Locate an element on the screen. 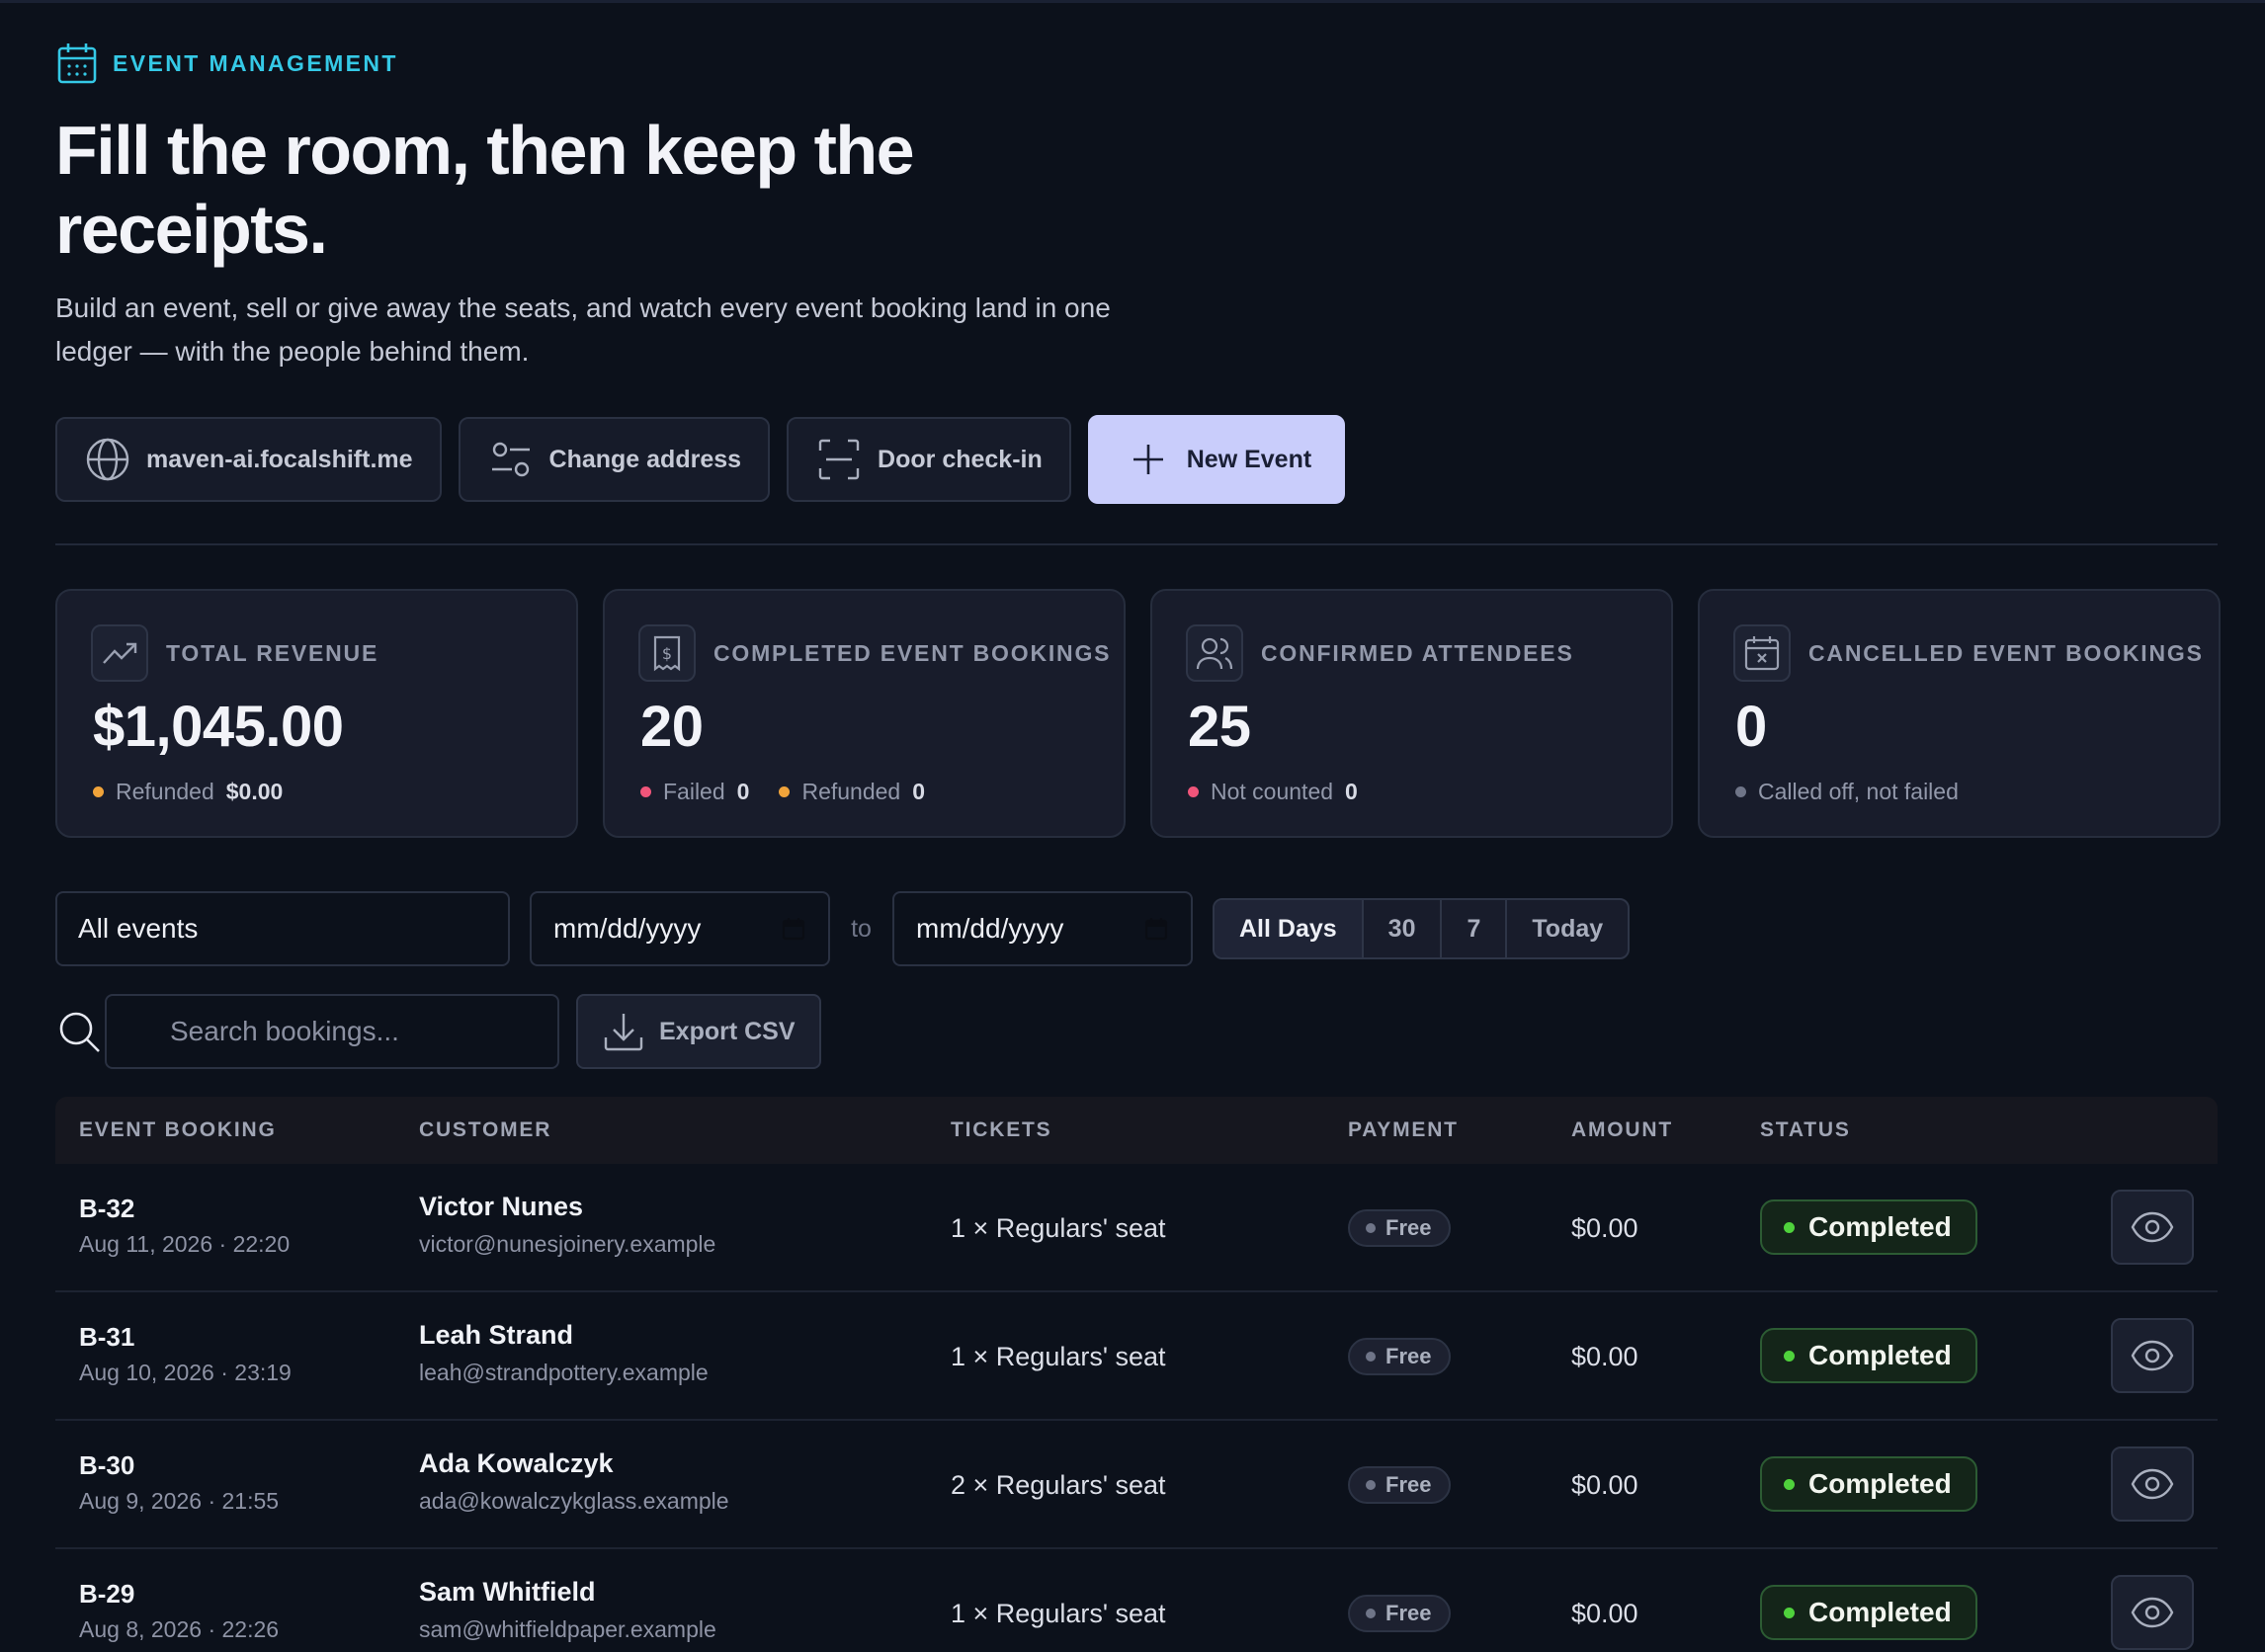 The height and width of the screenshot is (1652, 2265). page-title: Fill the room, then keep the receipts. is located at coordinates (485, 190).